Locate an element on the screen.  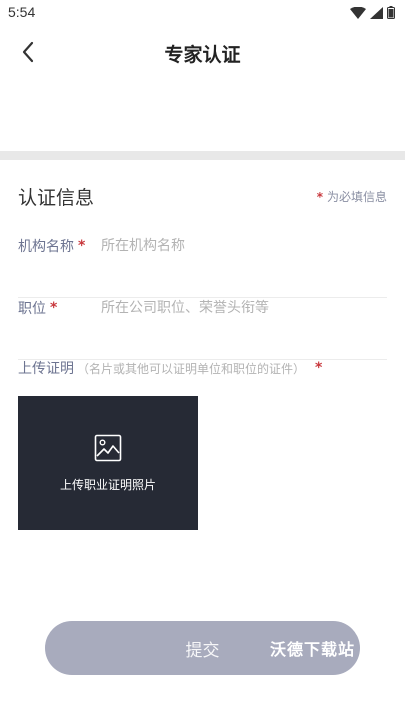
submit-label: 提交 is located at coordinates (202, 650).